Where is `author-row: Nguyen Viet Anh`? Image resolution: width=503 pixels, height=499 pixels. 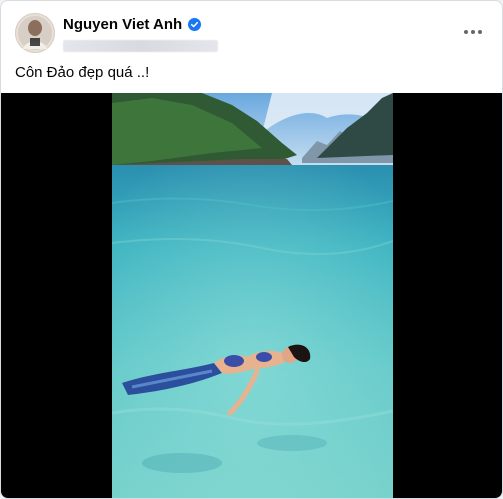 author-row: Nguyen Viet Anh is located at coordinates (132, 24).